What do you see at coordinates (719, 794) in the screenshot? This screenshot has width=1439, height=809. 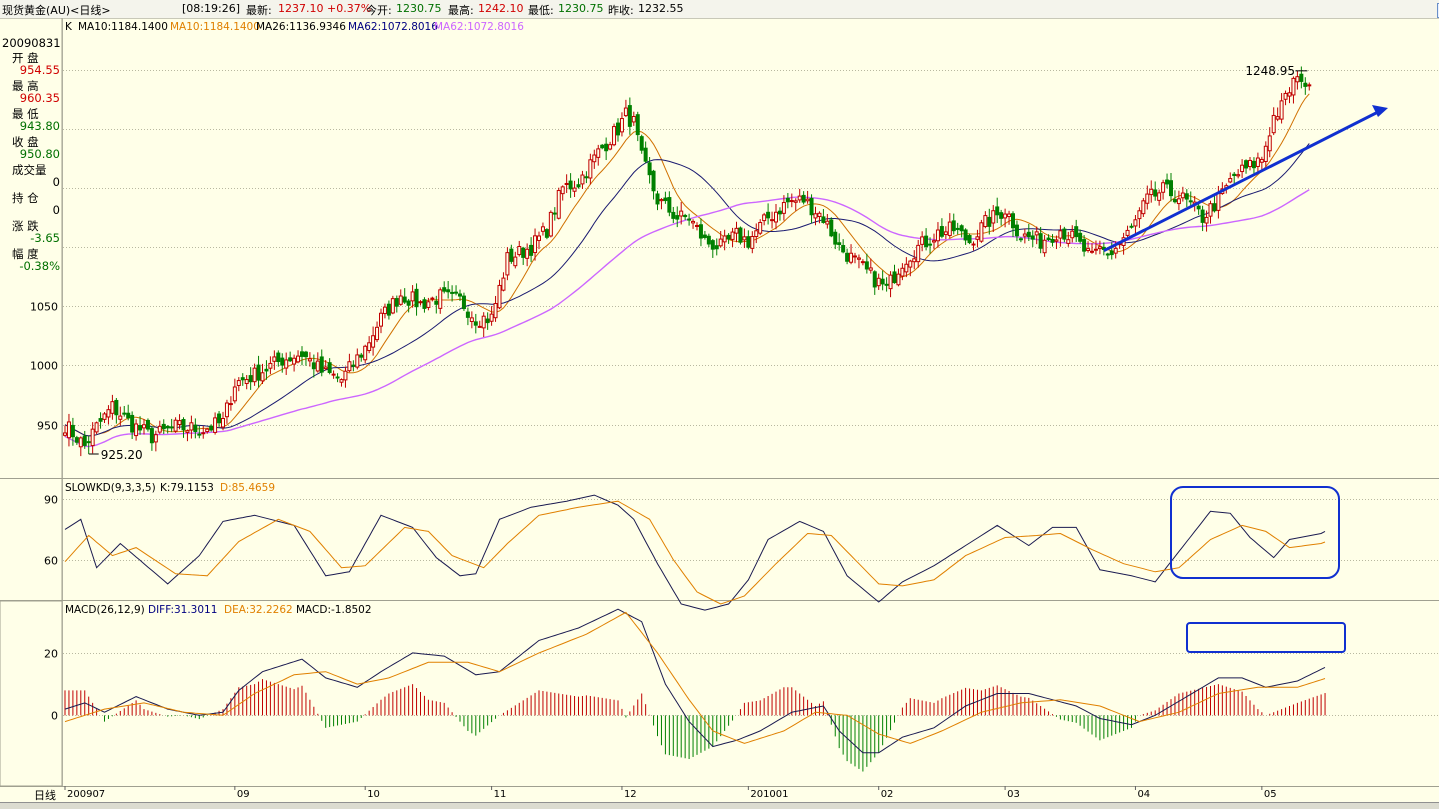 I see `bottom-bar: 日线` at bounding box center [719, 794].